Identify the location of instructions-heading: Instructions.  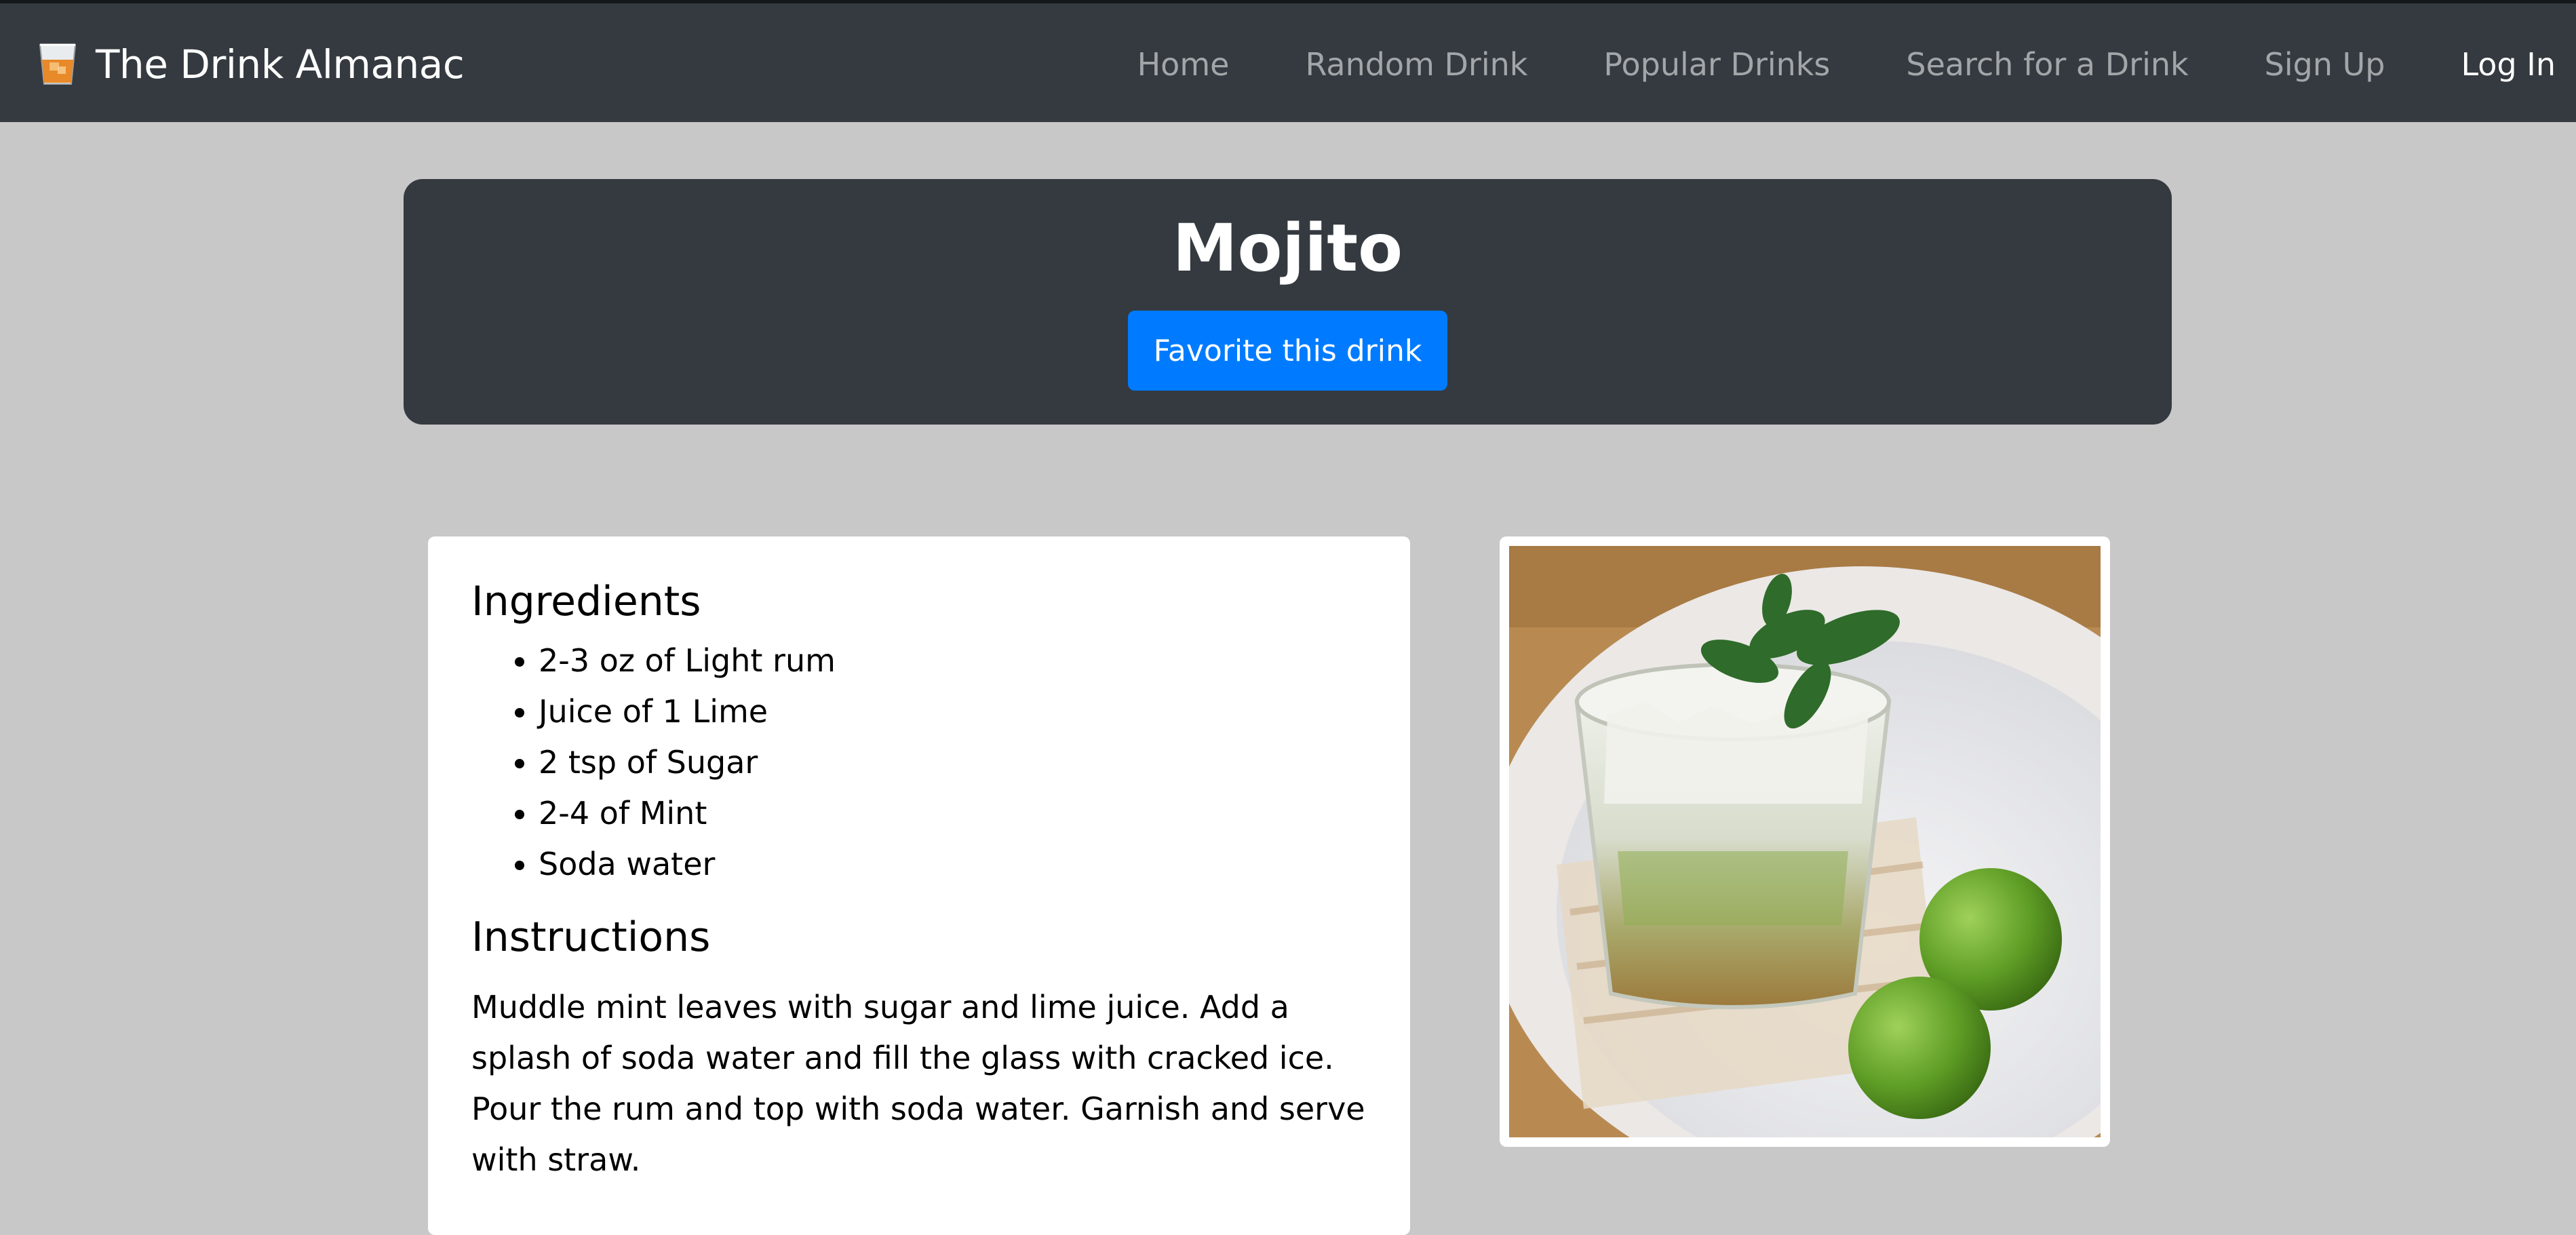
(591, 937).